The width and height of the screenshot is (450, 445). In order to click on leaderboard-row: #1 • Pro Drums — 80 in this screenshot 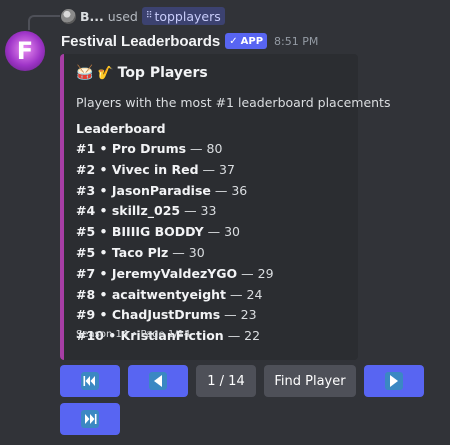, I will do `click(175, 149)`.